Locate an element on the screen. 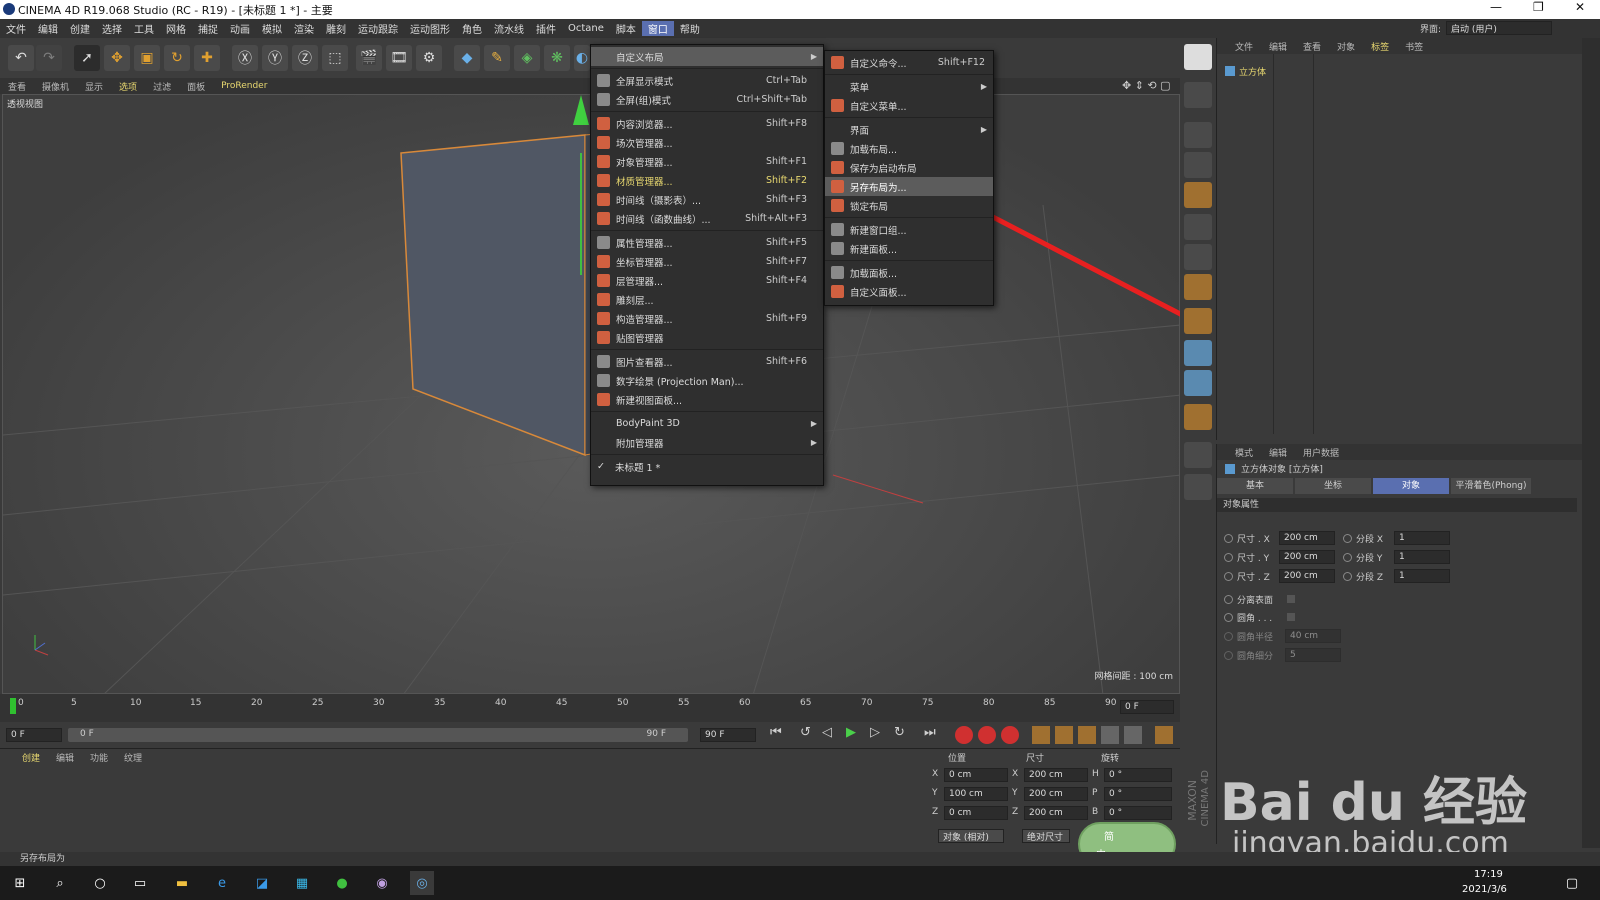 Image resolution: width=1600 pixels, height=900 pixels. menu-item-coordinate-manager: 坐标管理器... Shift+F7 is located at coordinates (707, 261).